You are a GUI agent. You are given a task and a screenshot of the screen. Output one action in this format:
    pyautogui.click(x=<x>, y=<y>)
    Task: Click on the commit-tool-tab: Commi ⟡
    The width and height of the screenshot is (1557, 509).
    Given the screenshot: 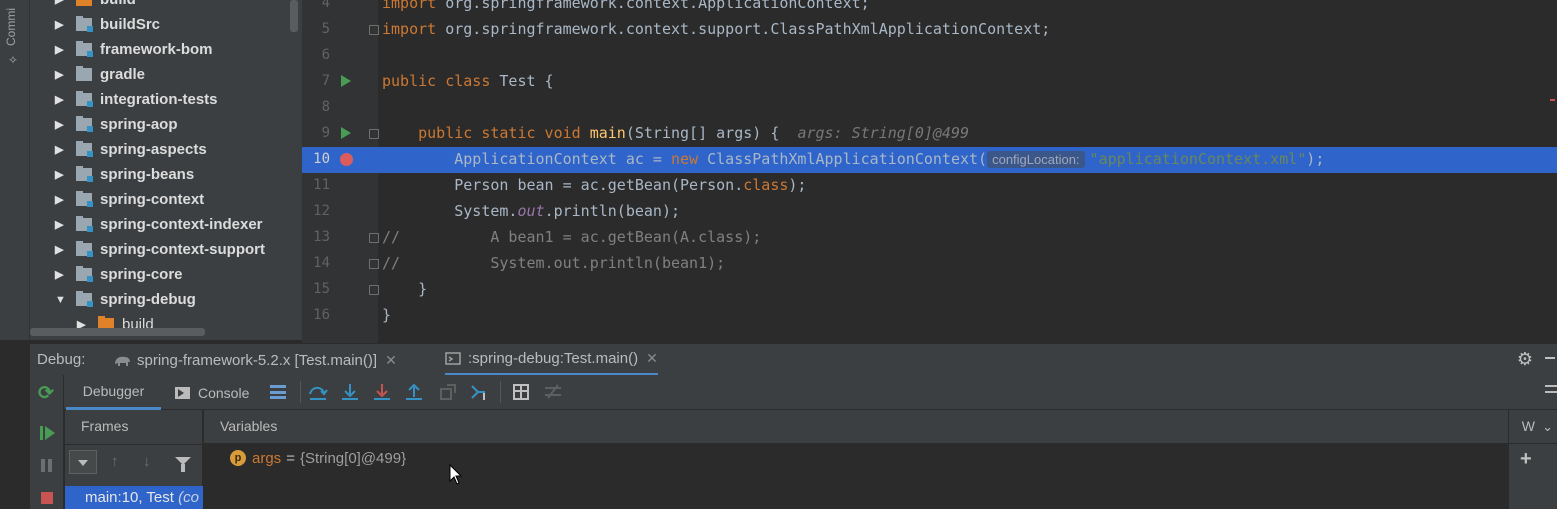 What is the action you would take?
    pyautogui.click(x=15, y=35)
    